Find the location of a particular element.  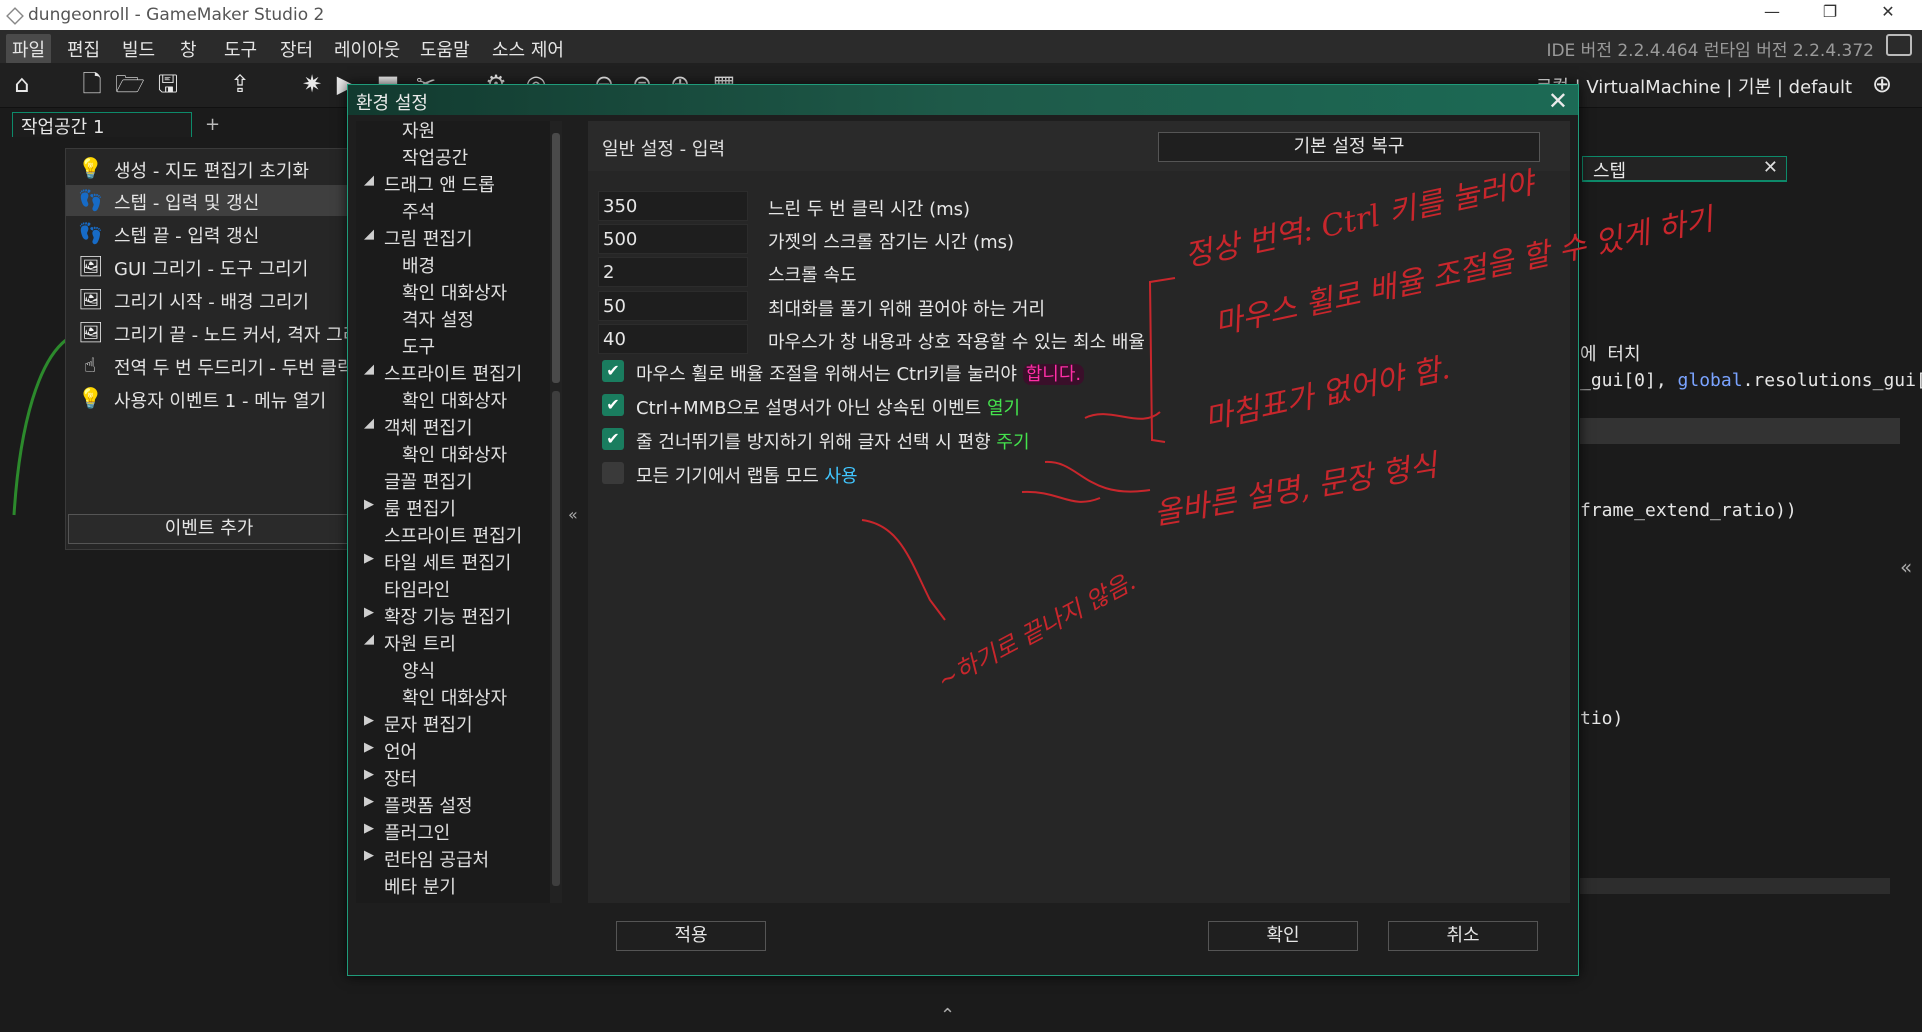

scroll-speed-input: 2 is located at coordinates (673, 272).